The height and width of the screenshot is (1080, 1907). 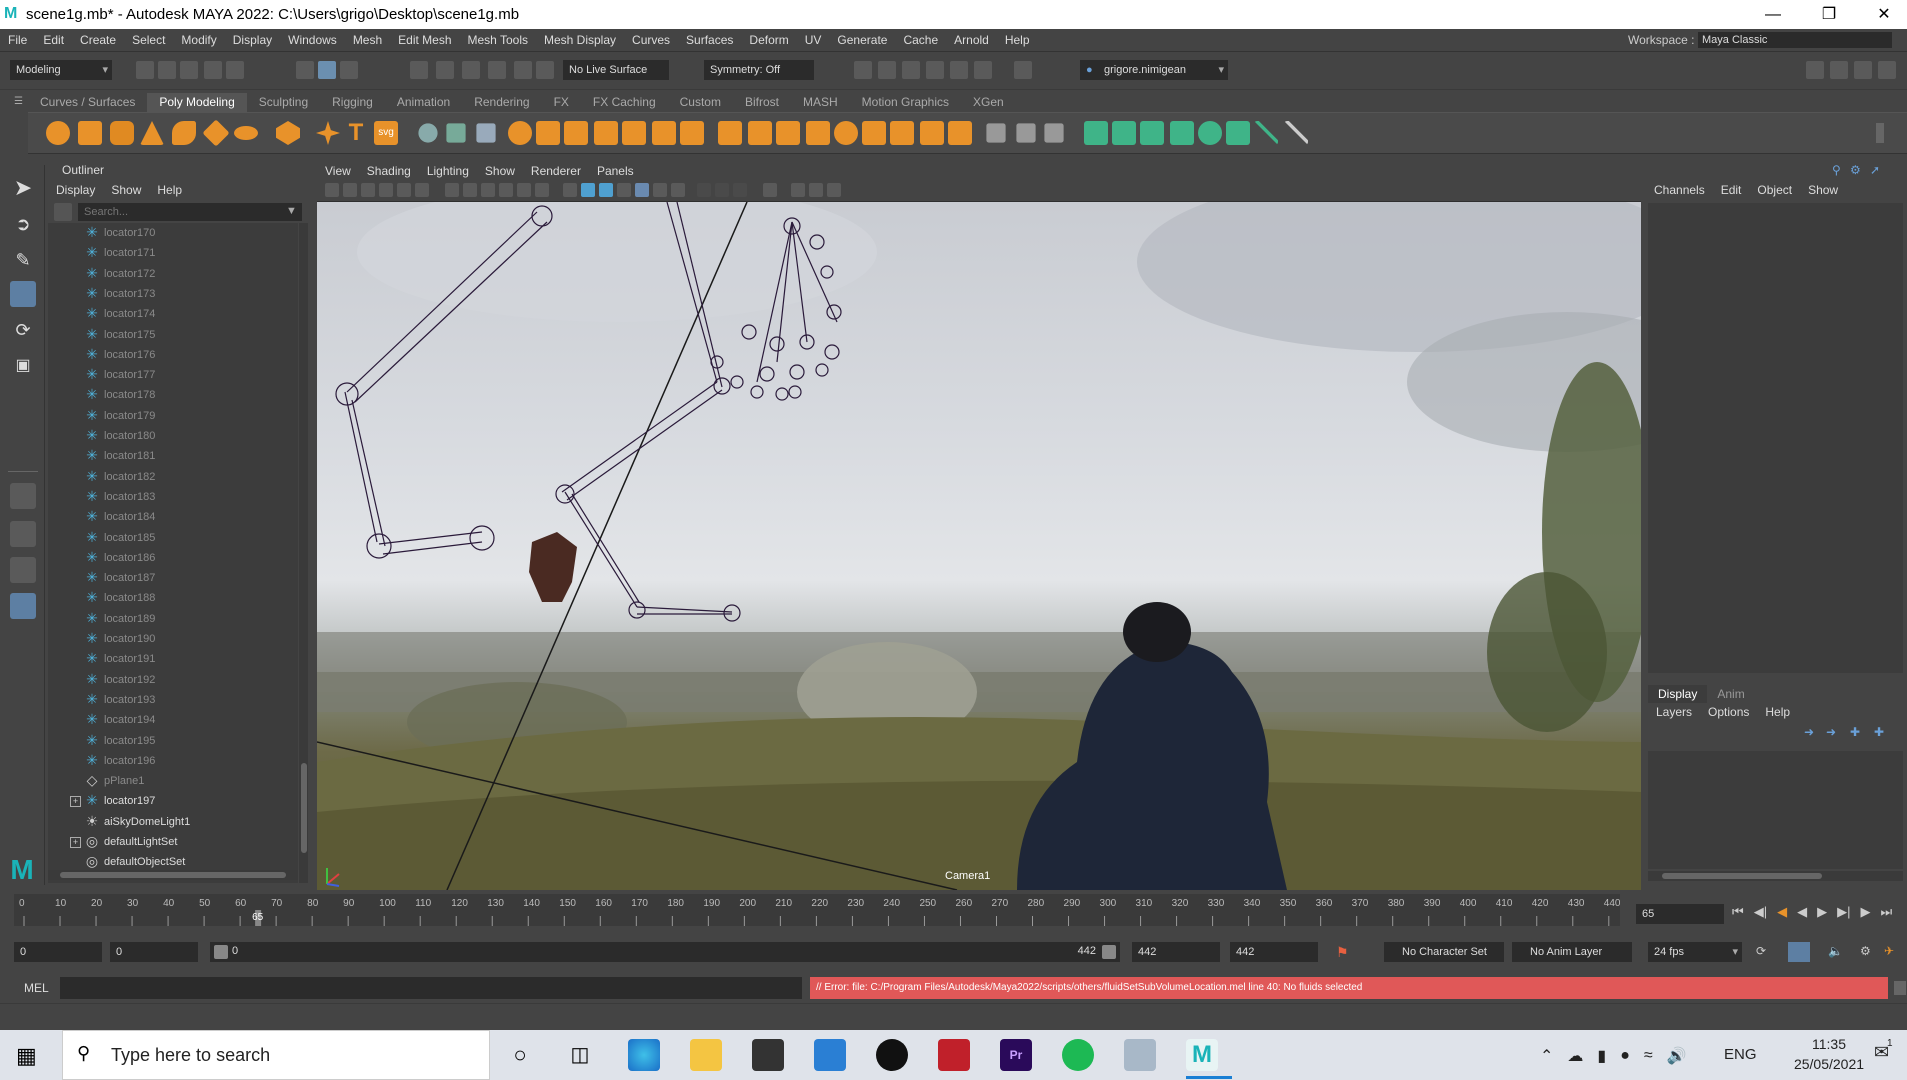 What do you see at coordinates (327, 70) in the screenshot?
I see `select-object-icon` at bounding box center [327, 70].